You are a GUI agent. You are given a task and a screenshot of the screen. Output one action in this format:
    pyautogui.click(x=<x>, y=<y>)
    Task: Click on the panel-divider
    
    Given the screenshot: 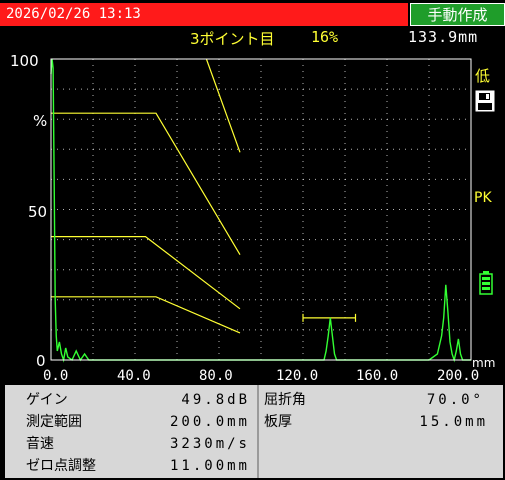 What is the action you would take?
    pyautogui.click(x=258, y=431)
    